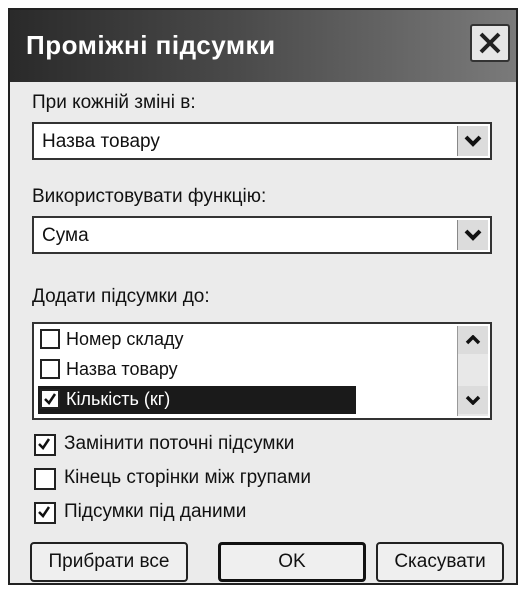 The height and width of the screenshot is (593, 526). What do you see at coordinates (155, 511) in the screenshot?
I see `summary-below-label: Підсумки під даними` at bounding box center [155, 511].